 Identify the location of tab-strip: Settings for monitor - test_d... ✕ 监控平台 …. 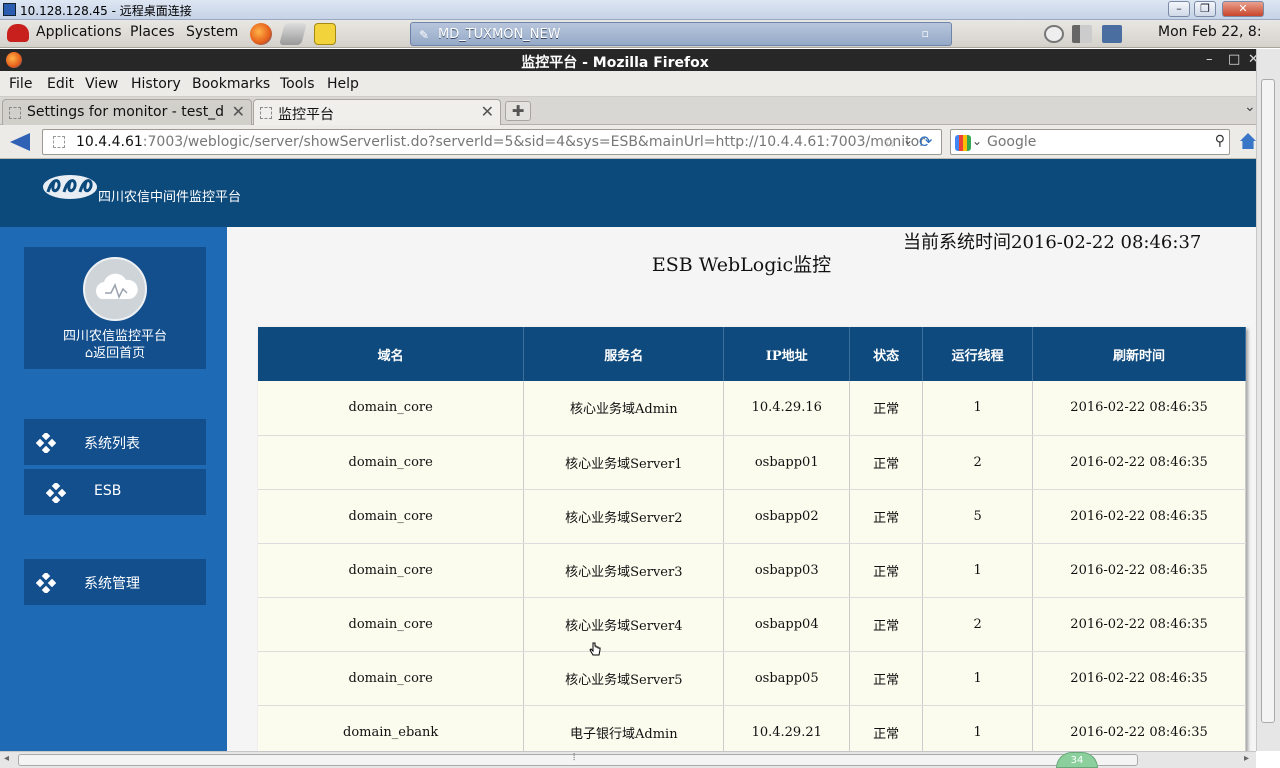
(628, 111).